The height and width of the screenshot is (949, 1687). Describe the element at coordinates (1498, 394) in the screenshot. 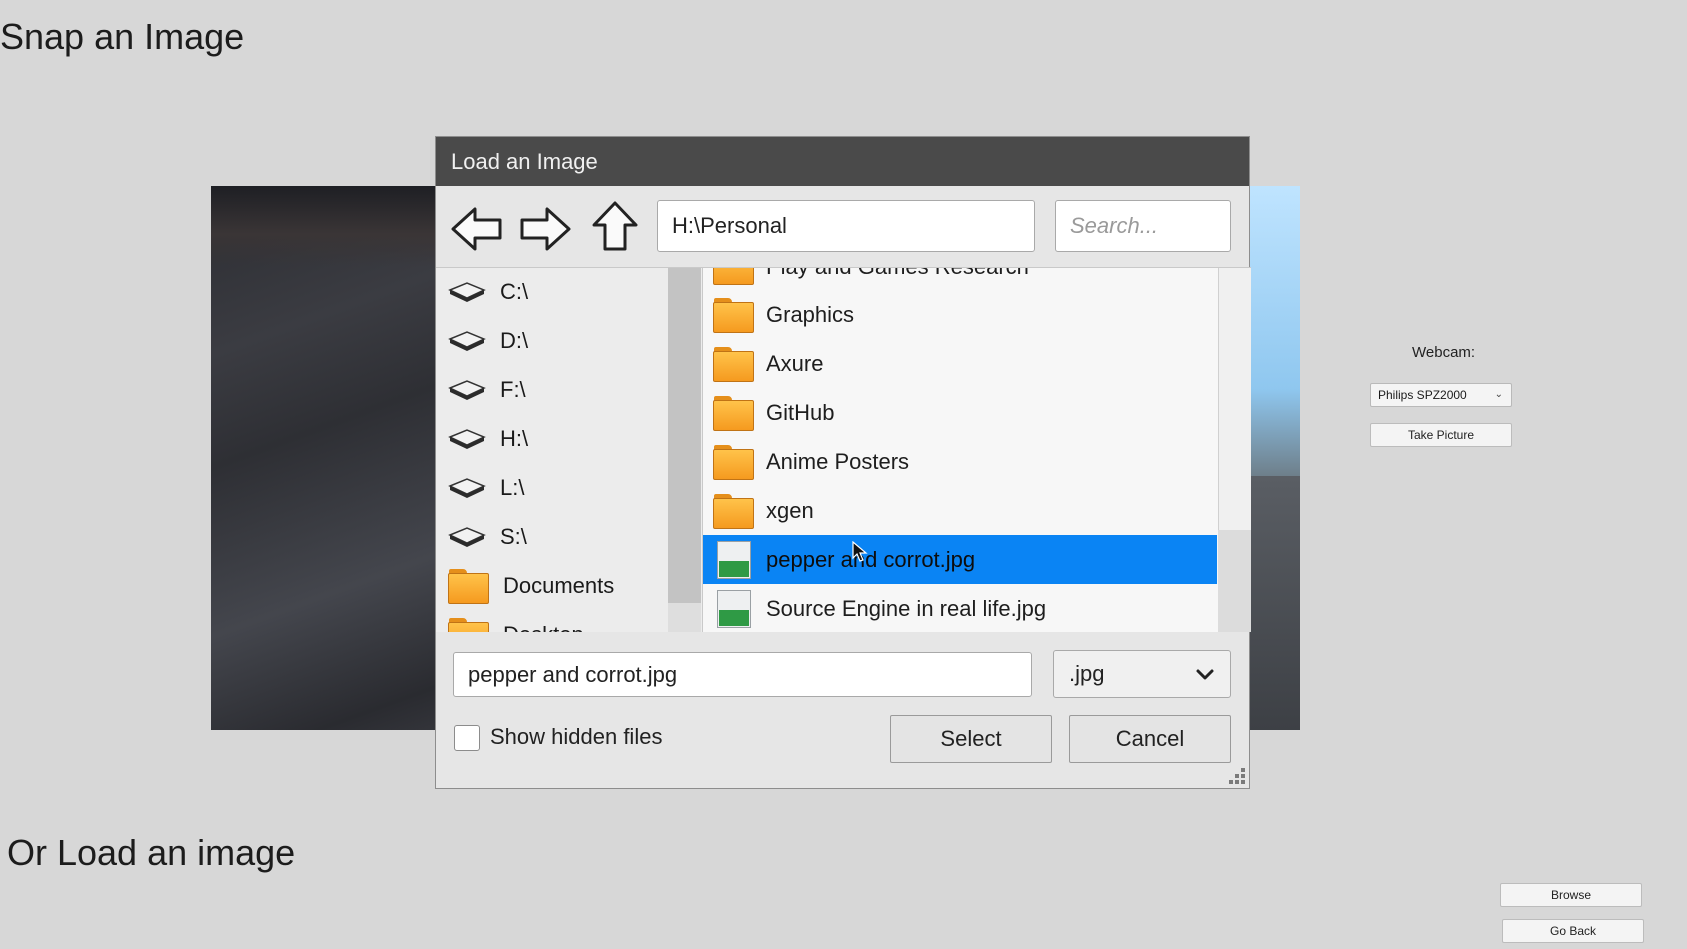

I see `chevron-down-icon: ⌄` at that location.